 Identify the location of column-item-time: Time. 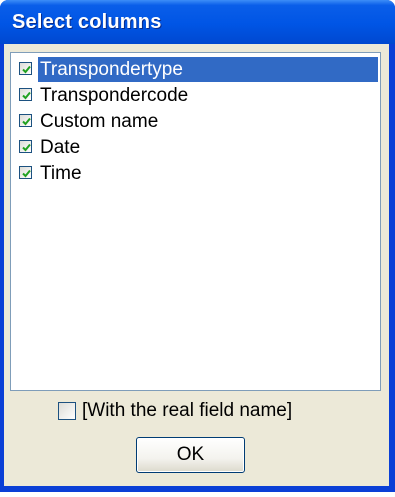
(197, 173).